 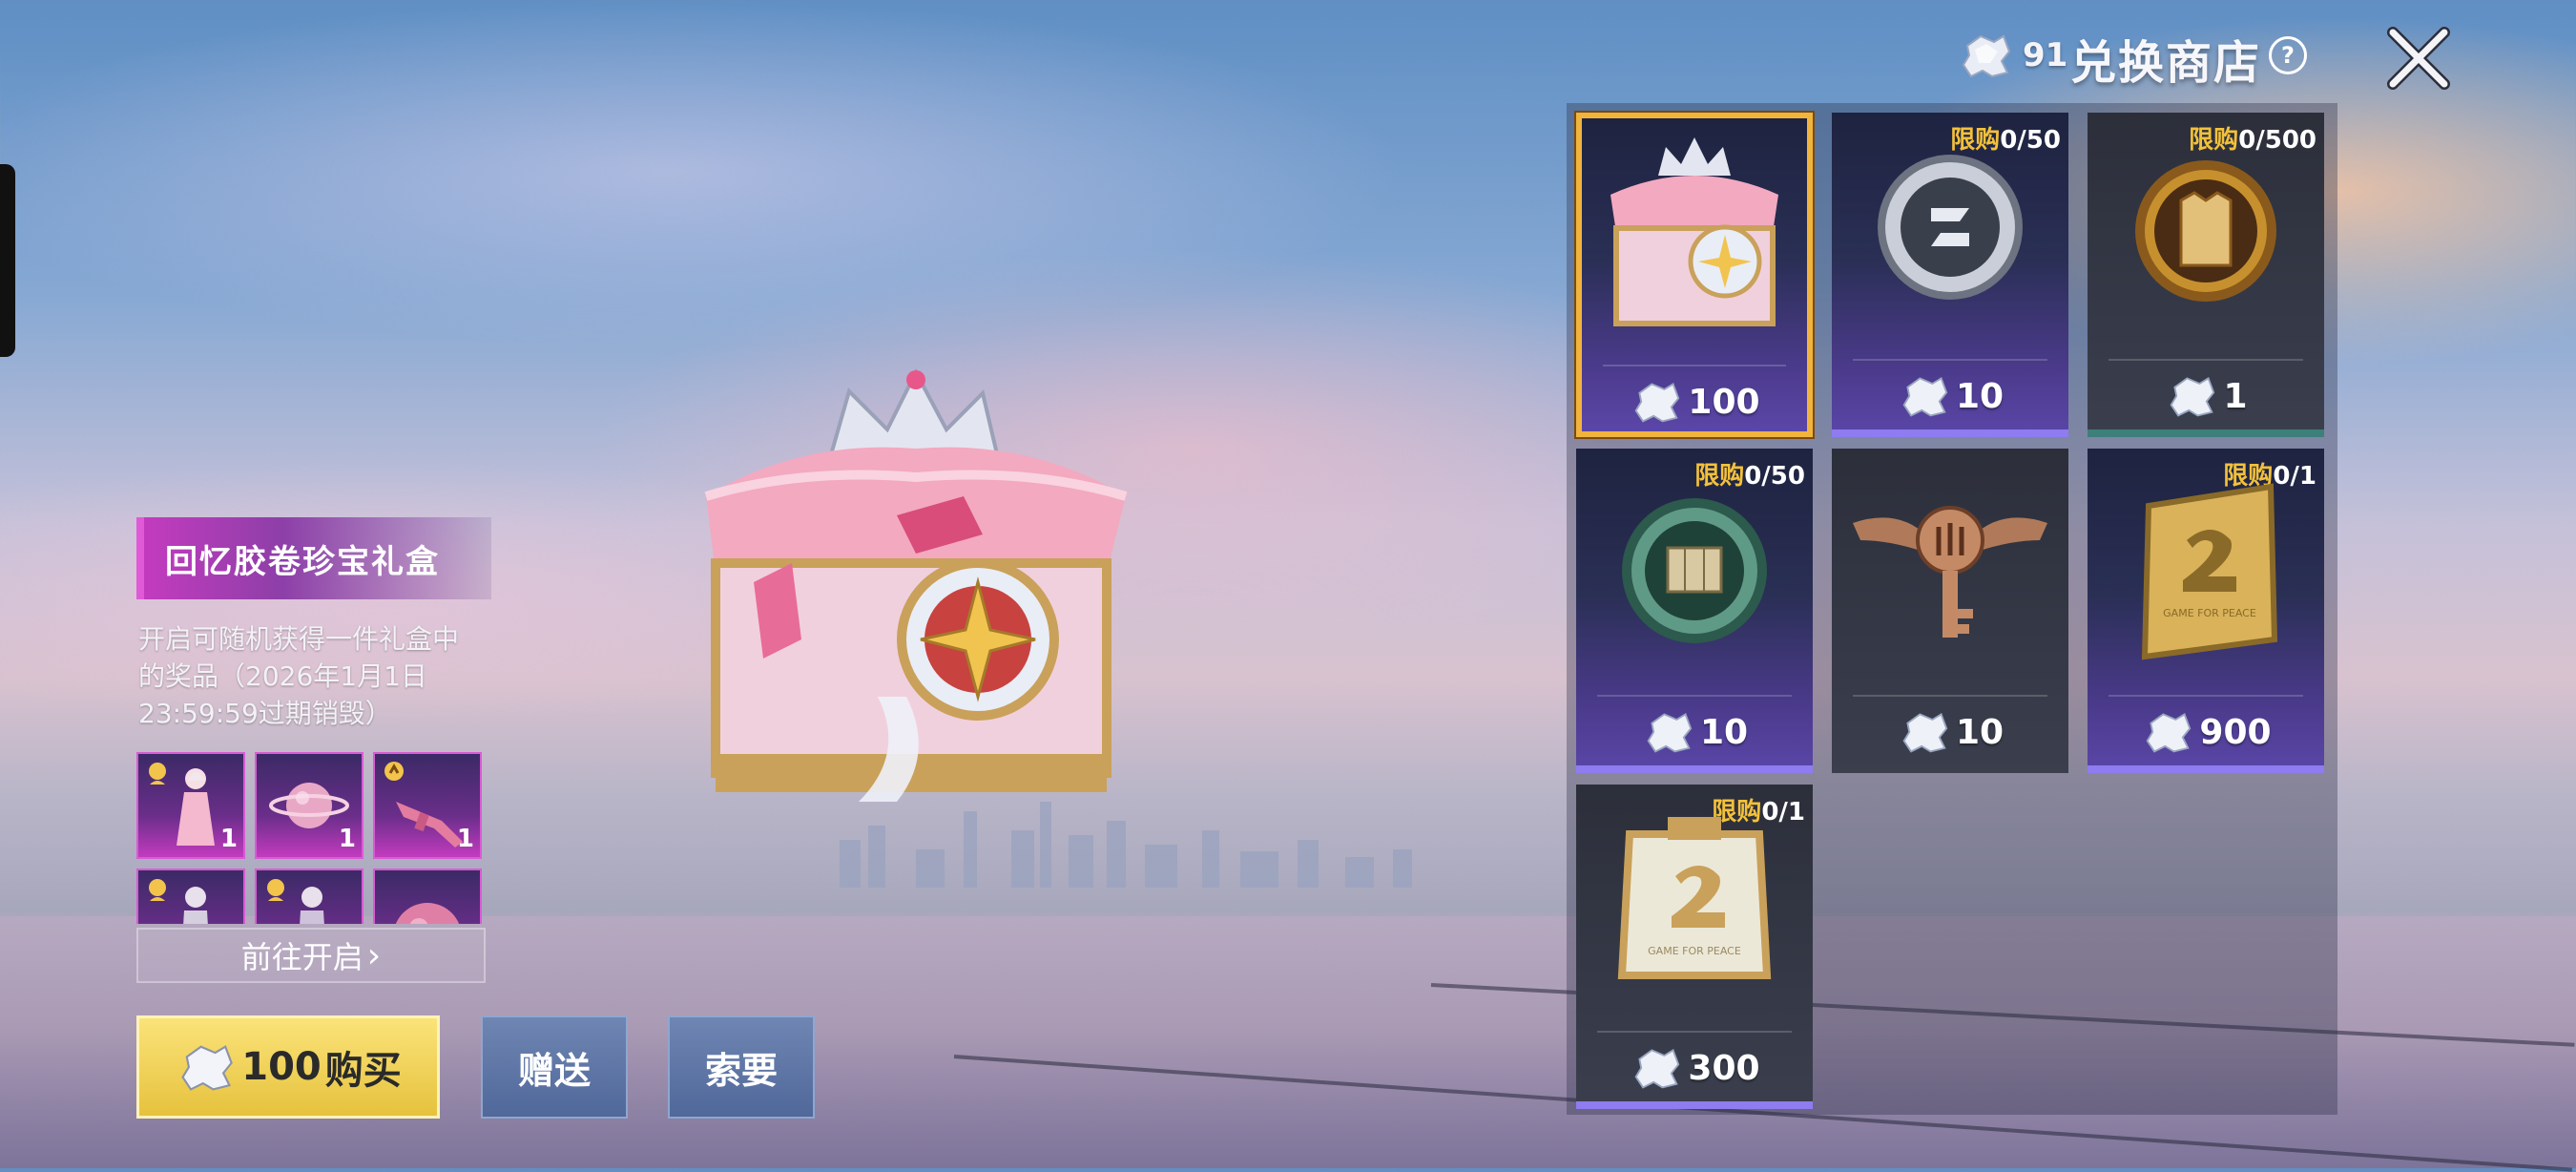 I want to click on item-description: 开启可随机获得一件礼盒中的奖品（2026年1月1日23:59:59过期销毁）, so click(x=299, y=676).